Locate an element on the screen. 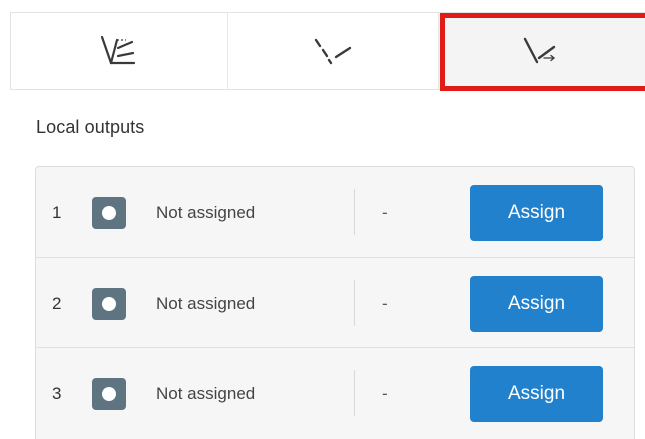  line-output-arrow-icon is located at coordinates (539, 50).